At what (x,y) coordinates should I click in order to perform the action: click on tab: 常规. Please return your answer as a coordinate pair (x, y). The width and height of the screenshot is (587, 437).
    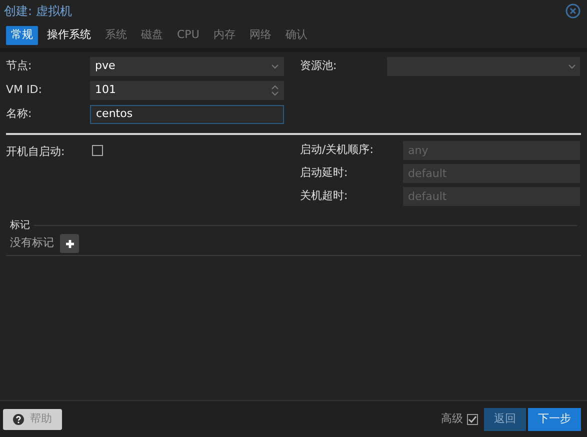
    Looking at the image, I should click on (22, 35).